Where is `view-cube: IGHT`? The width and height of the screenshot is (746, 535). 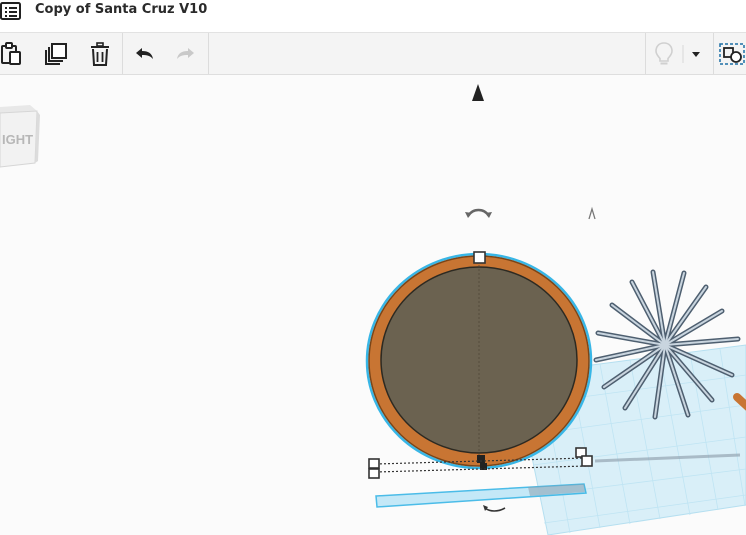 view-cube: IGHT is located at coordinates (20, 136).